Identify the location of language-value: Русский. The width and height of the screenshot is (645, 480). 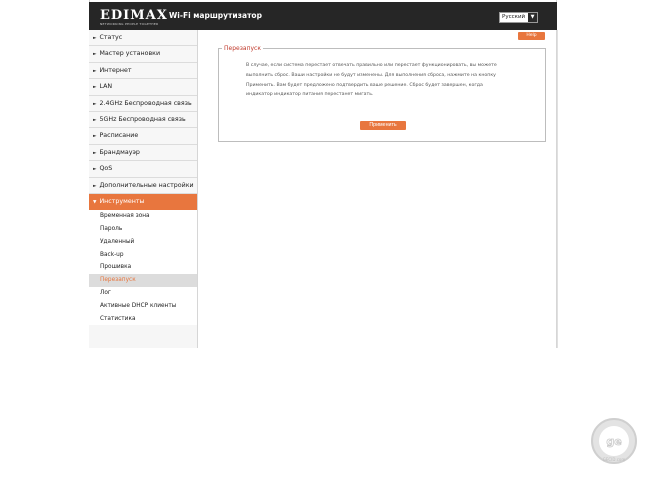
(514, 17).